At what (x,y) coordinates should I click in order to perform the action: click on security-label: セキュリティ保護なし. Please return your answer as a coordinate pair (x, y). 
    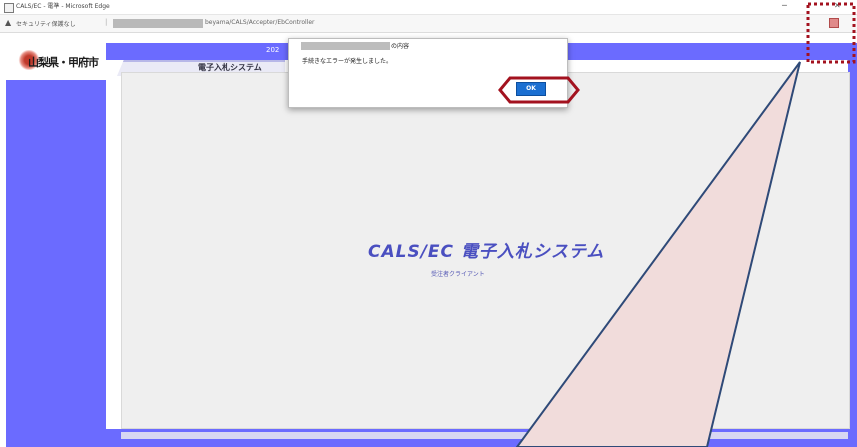
    Looking at the image, I should click on (46, 23).